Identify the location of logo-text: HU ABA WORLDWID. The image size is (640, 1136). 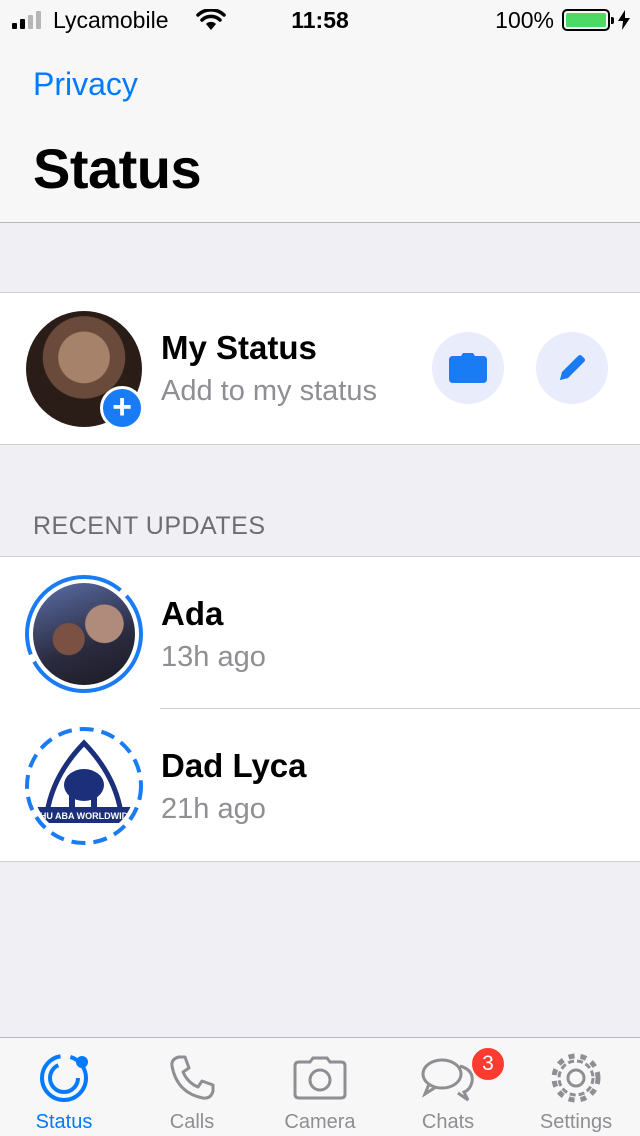
(84, 816).